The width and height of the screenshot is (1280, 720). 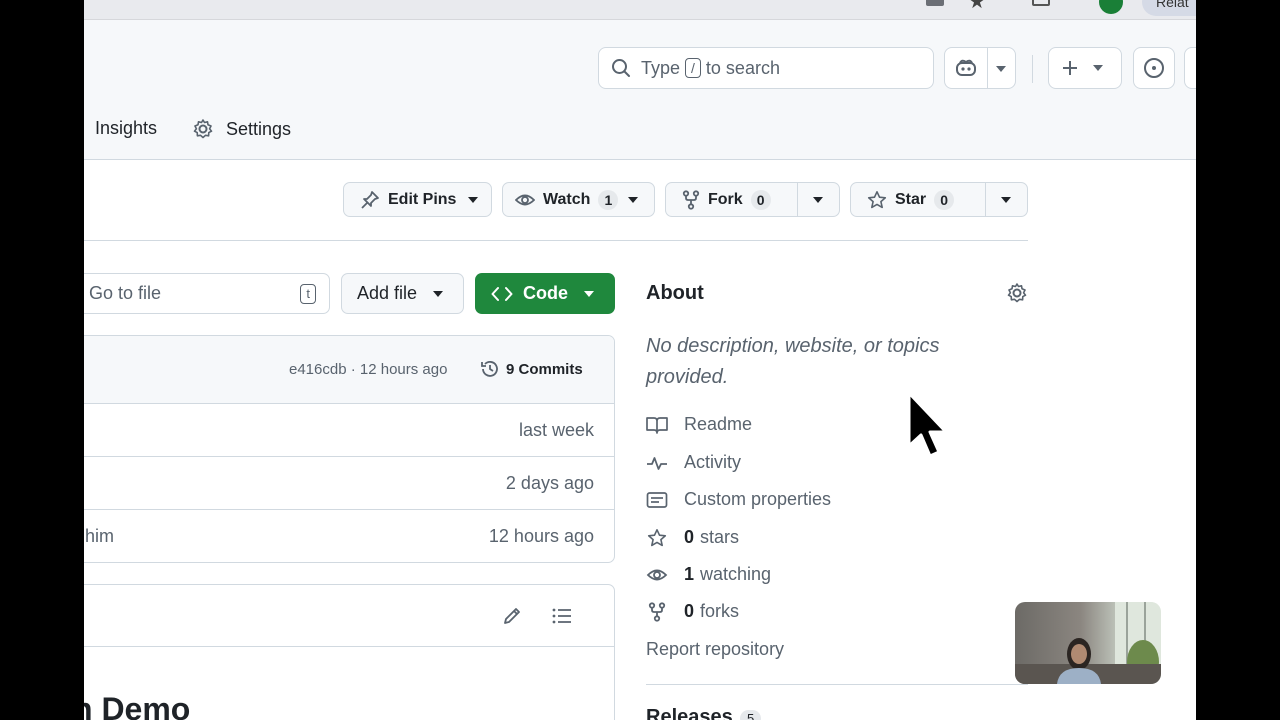 I want to click on tab-label: Settings, so click(x=259, y=128).